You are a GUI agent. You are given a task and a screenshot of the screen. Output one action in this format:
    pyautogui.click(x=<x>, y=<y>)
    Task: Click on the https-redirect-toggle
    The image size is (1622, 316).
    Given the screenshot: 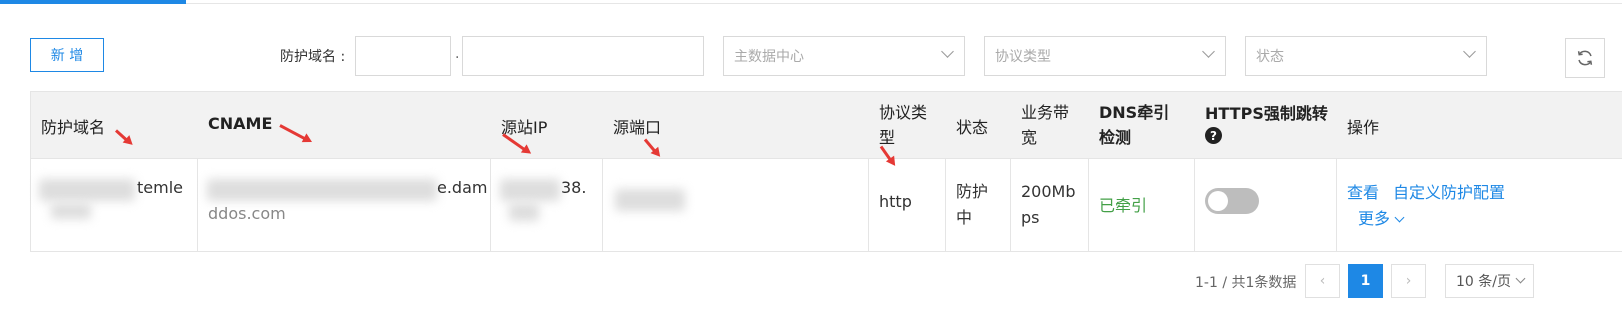 What is the action you would take?
    pyautogui.click(x=1232, y=201)
    